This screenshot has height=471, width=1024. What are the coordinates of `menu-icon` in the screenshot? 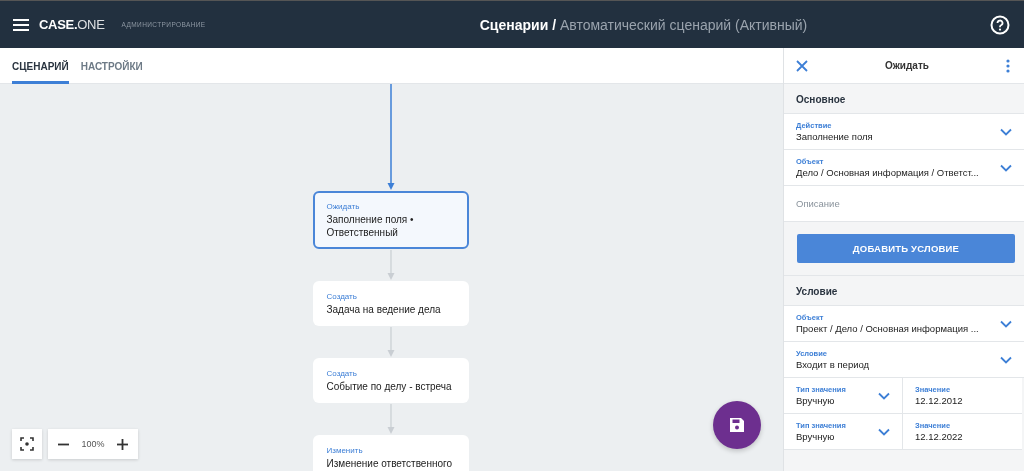 It's located at (21, 24).